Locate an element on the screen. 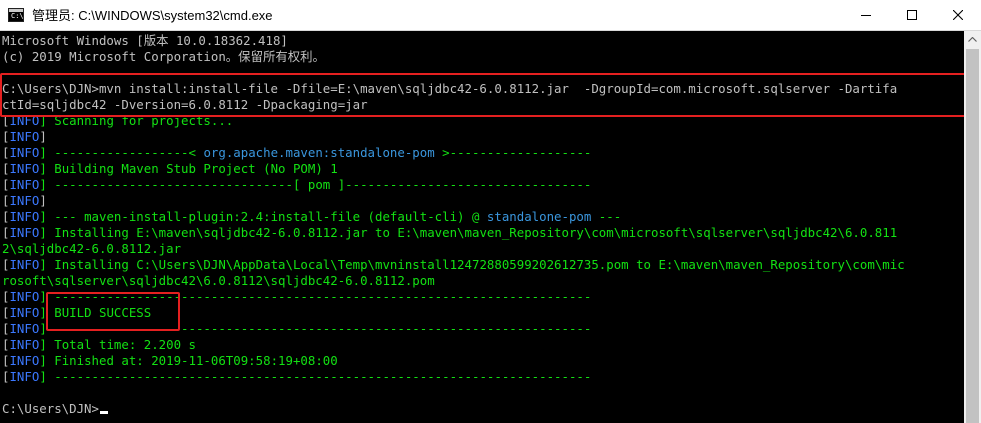 This screenshot has width=981, height=423. minimize-icon is located at coordinates (866, 15).